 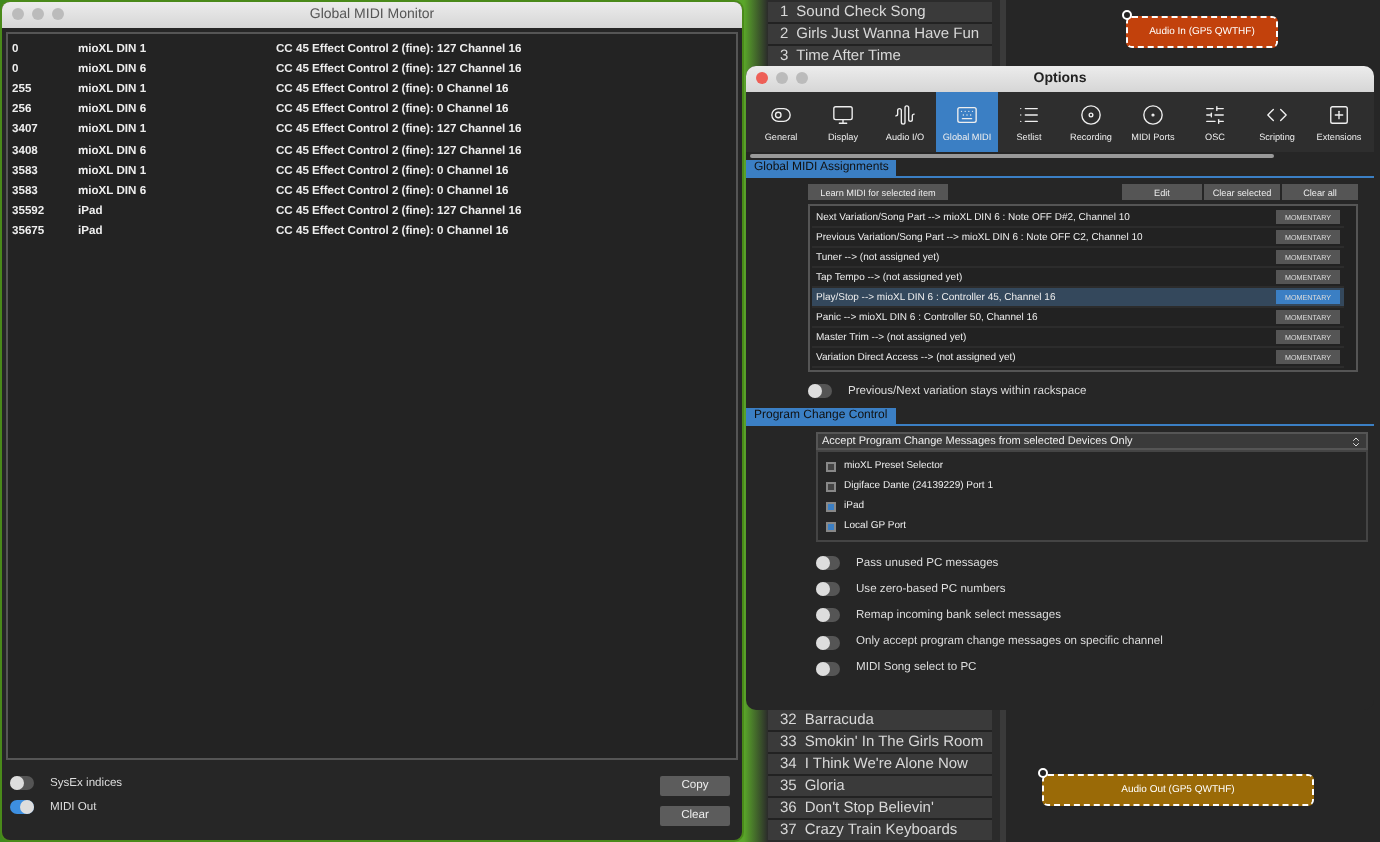 What do you see at coordinates (1091, 114) in the screenshot?
I see `disc-icon` at bounding box center [1091, 114].